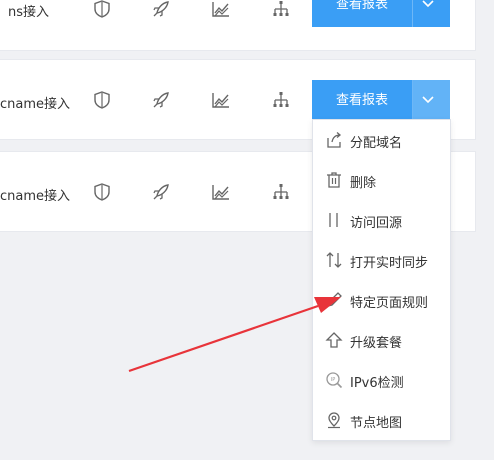 The width and height of the screenshot is (494, 460). I want to click on access-type-label: ns接入, so click(29, 12).